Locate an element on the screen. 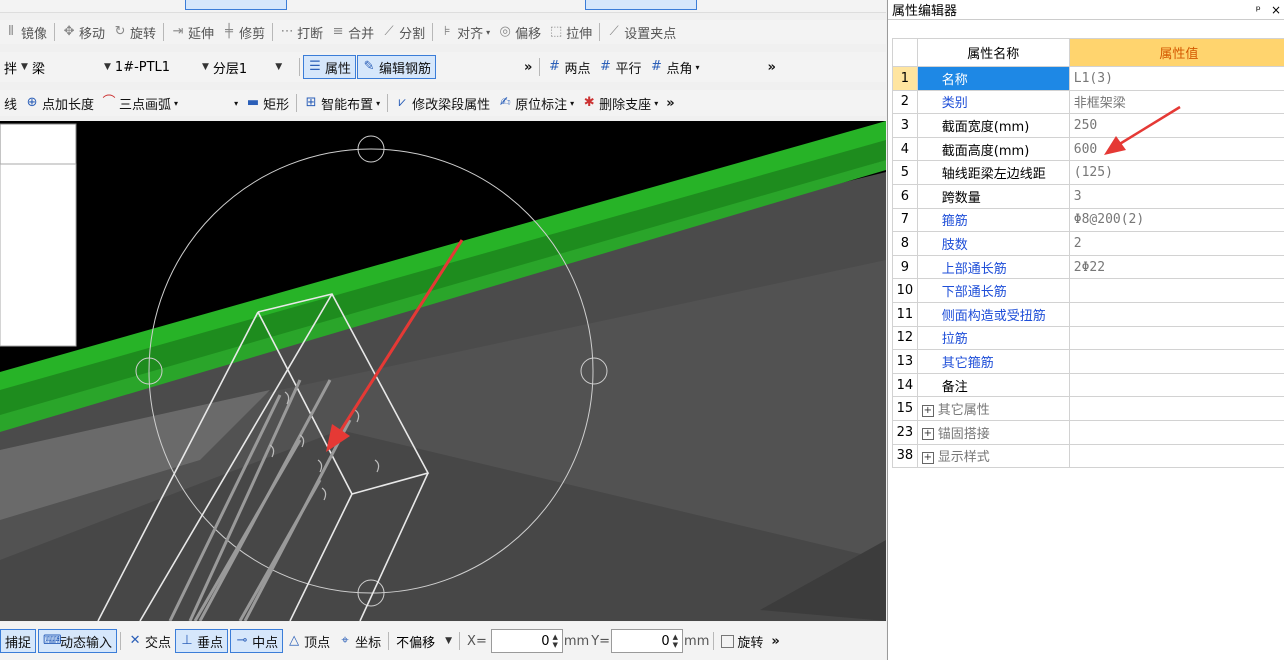 This screenshot has height=660, width=1284. property-row: 4 截面高度(mm) 600 is located at coordinates (1088, 149).